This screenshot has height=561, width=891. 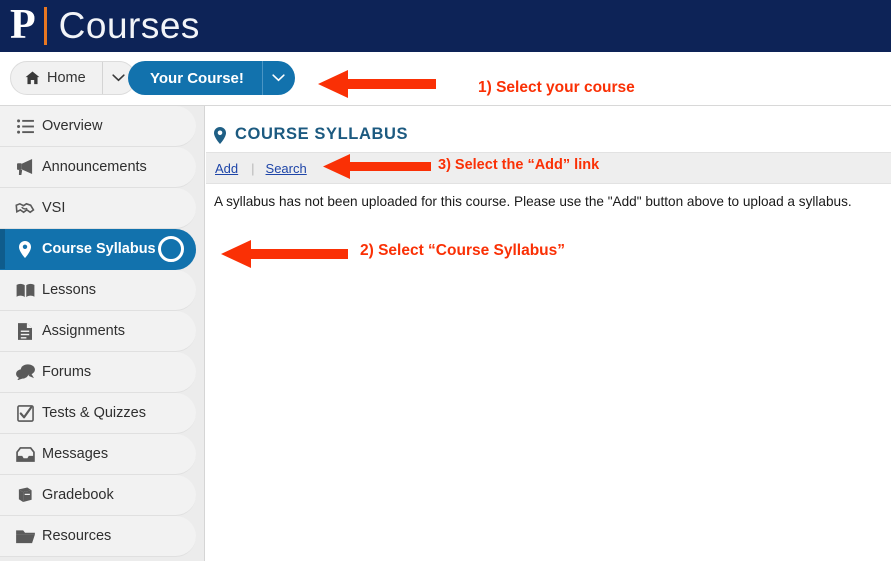 I want to click on home-button-label: Home, so click(x=66, y=78).